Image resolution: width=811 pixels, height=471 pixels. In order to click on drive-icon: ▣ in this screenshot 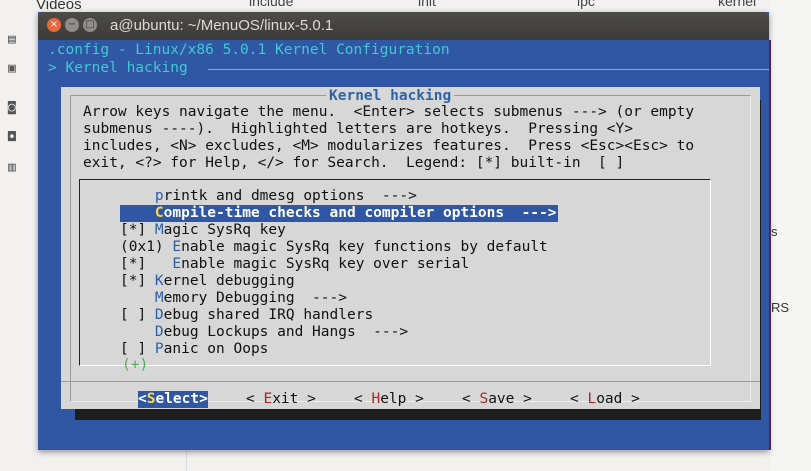, I will do `click(12, 68)`.